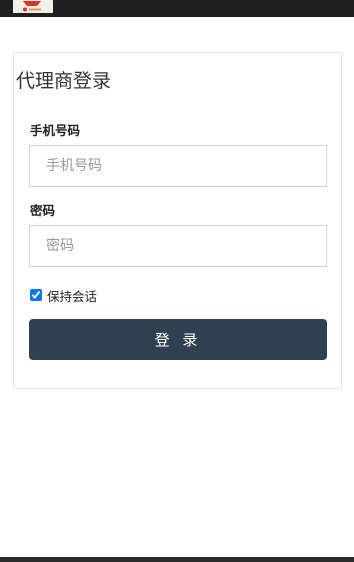 This screenshot has height=562, width=354. Describe the element at coordinates (72, 295) in the screenshot. I see `remember-label: 保持会话` at that location.